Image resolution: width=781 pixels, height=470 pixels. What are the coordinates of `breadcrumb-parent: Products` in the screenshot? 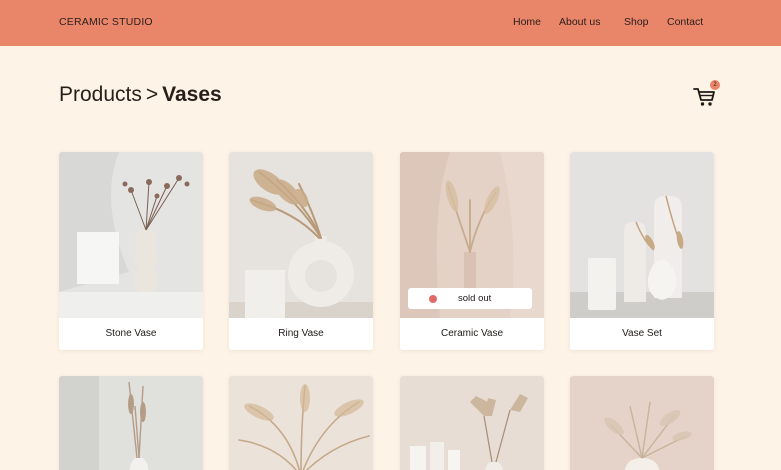 It's located at (100, 94).